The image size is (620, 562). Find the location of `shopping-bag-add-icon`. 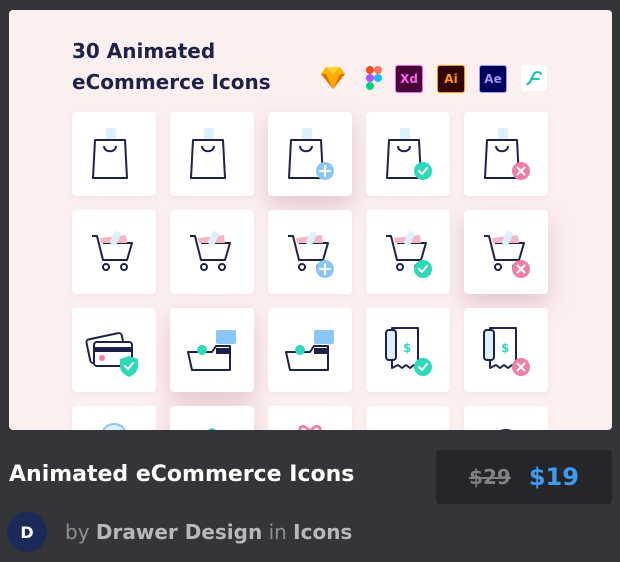

shopping-bag-add-icon is located at coordinates (311, 154).